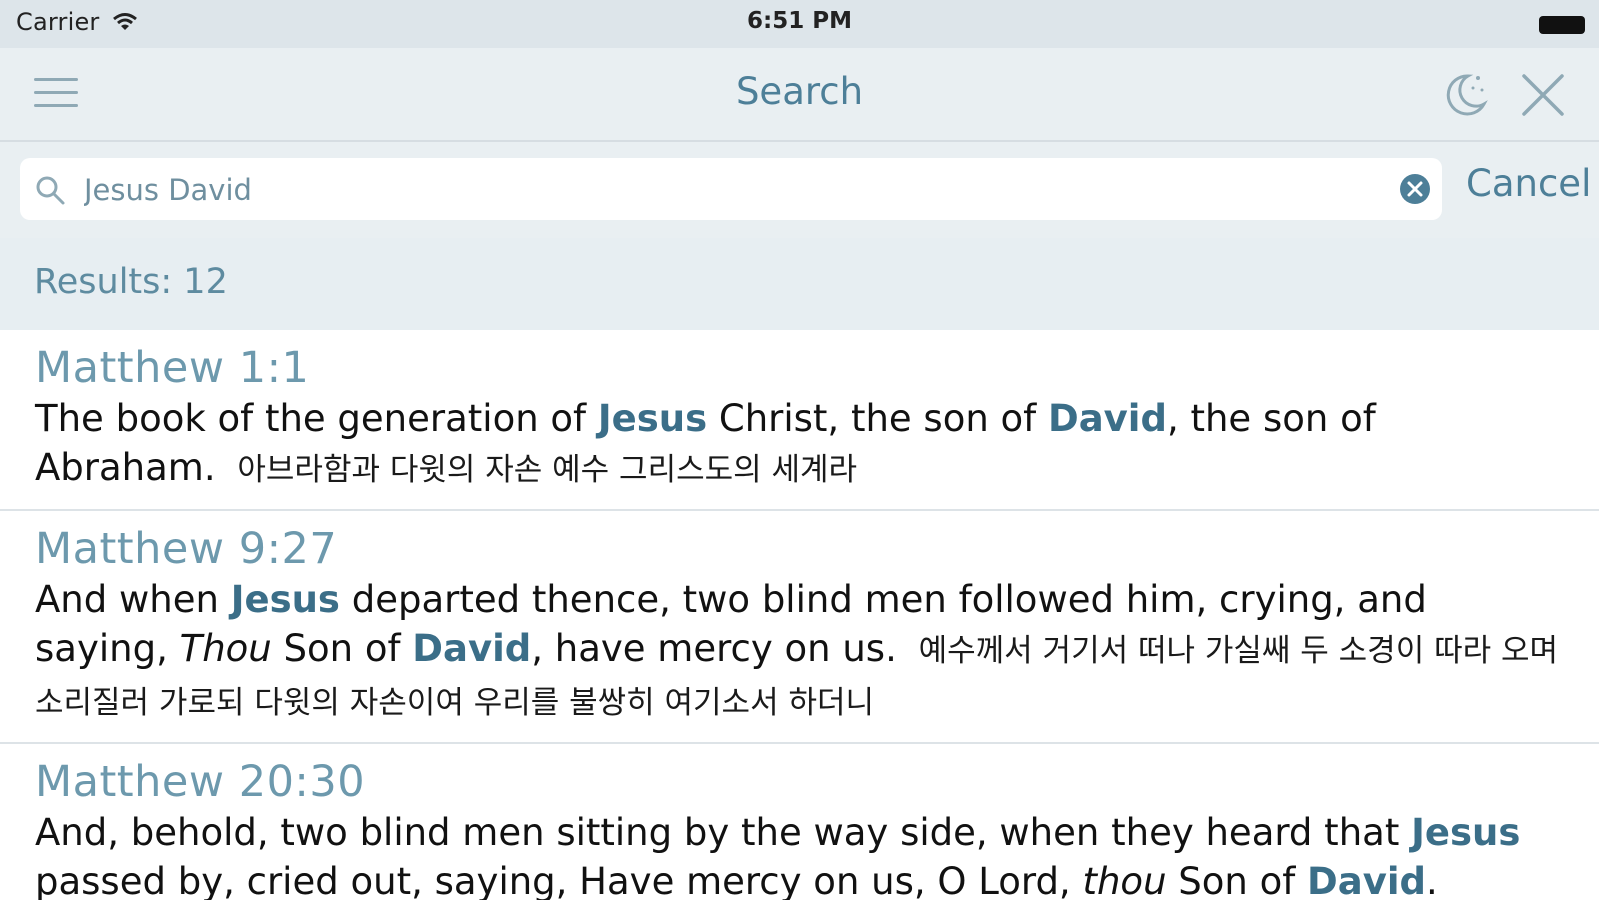  I want to click on clear-icon, so click(1415, 189).